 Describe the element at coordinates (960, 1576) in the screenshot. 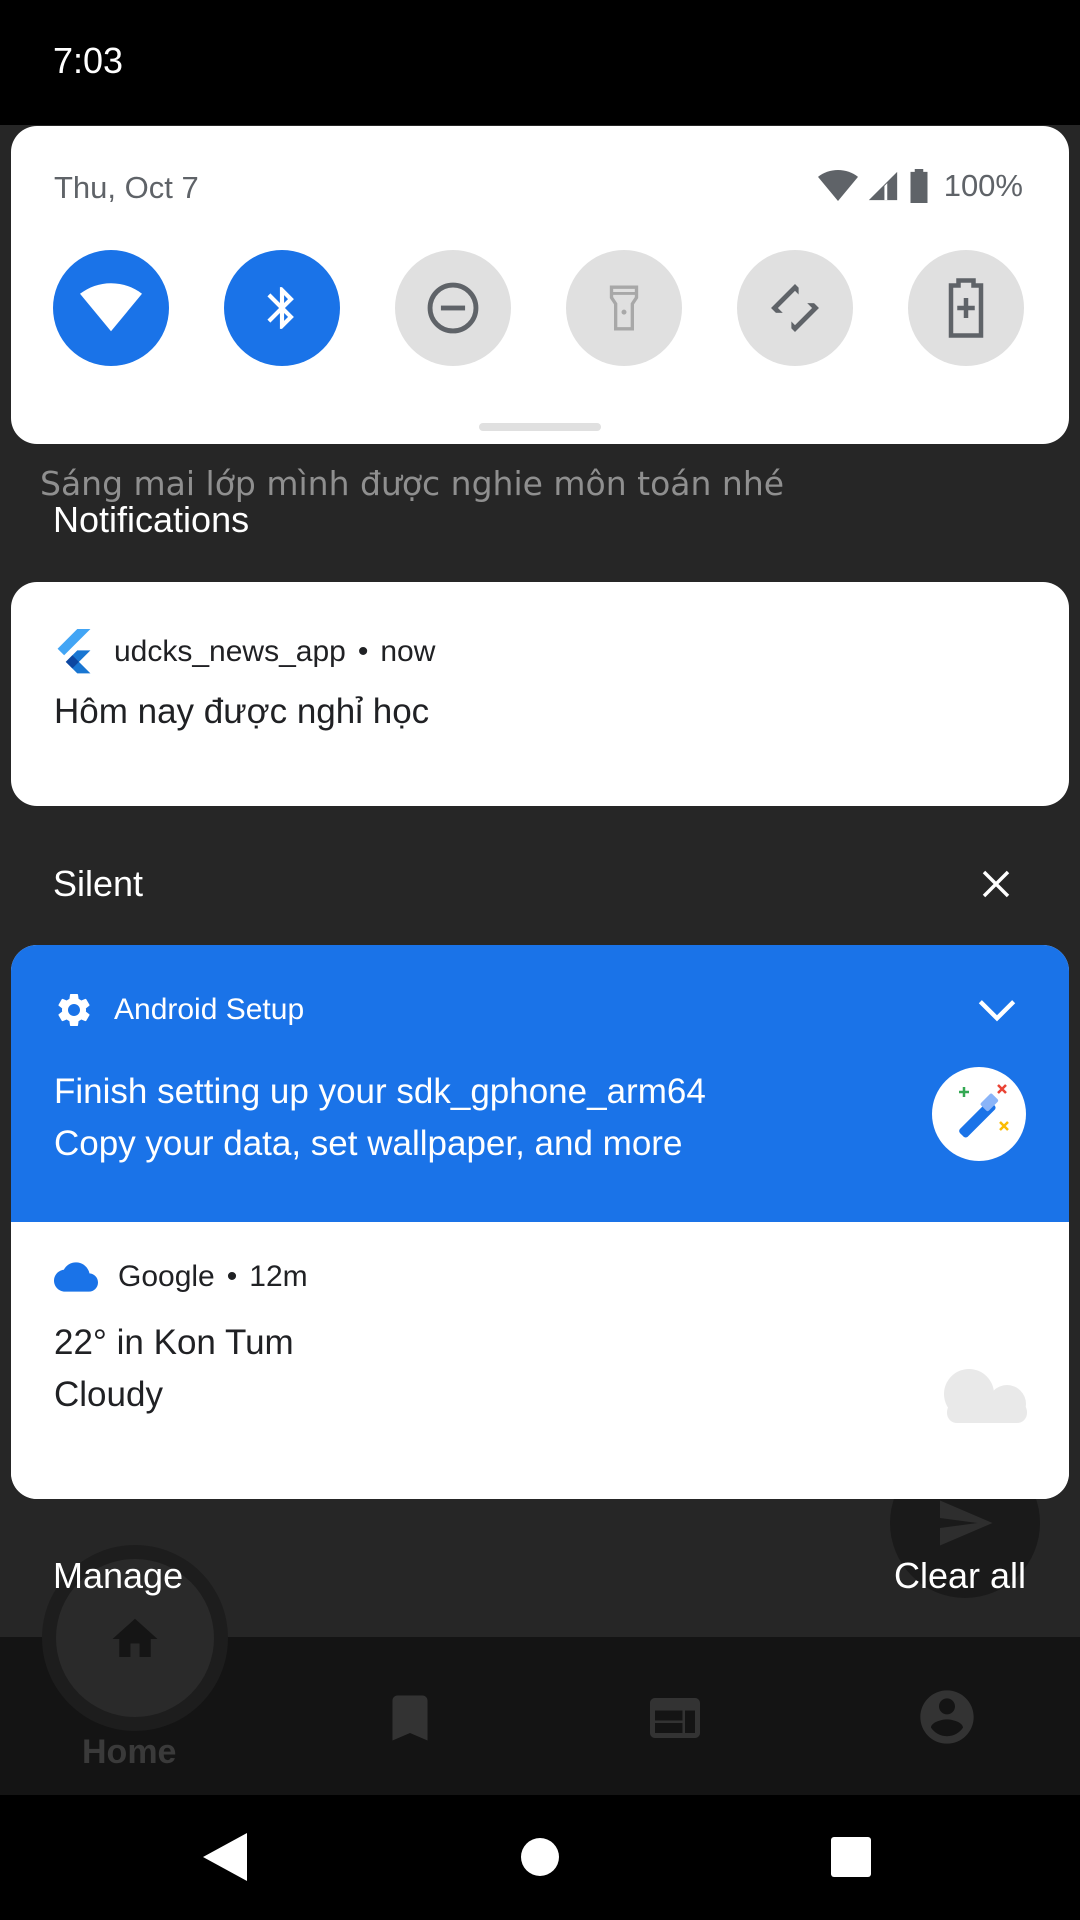

I see `clear-all-button: Clear all` at that location.